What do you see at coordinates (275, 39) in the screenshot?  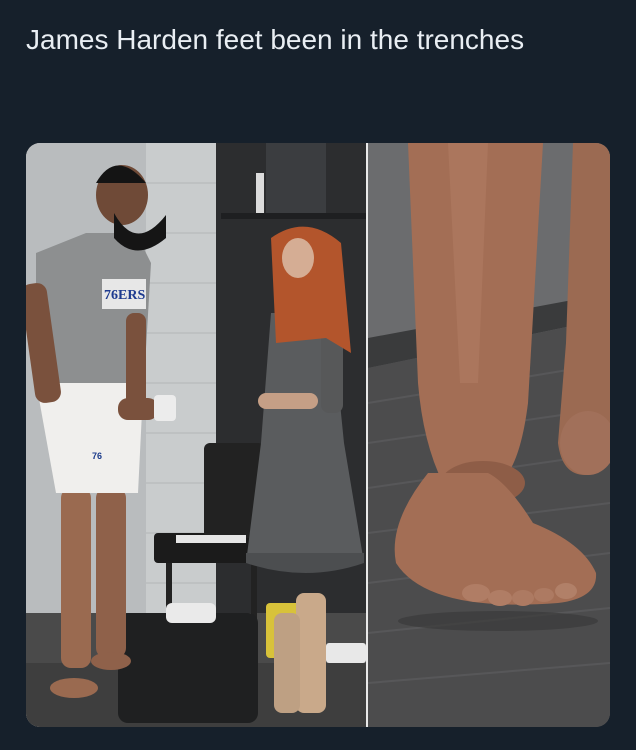 I see `tweet-caption: James Harden feet been in the trenches` at bounding box center [275, 39].